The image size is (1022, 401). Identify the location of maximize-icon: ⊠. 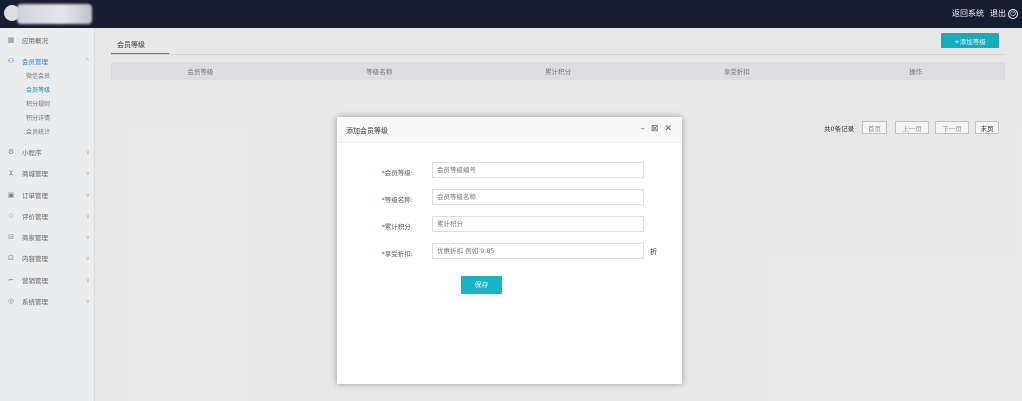
(655, 129).